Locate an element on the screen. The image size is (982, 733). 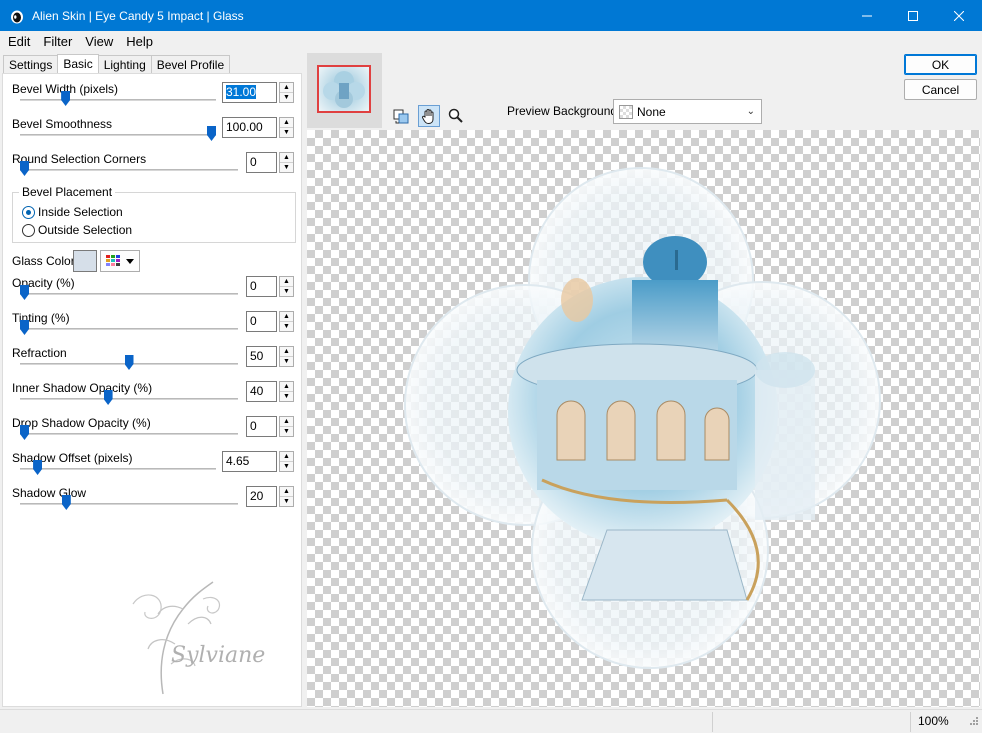
round-corners-input: 0 is located at coordinates (261, 162).